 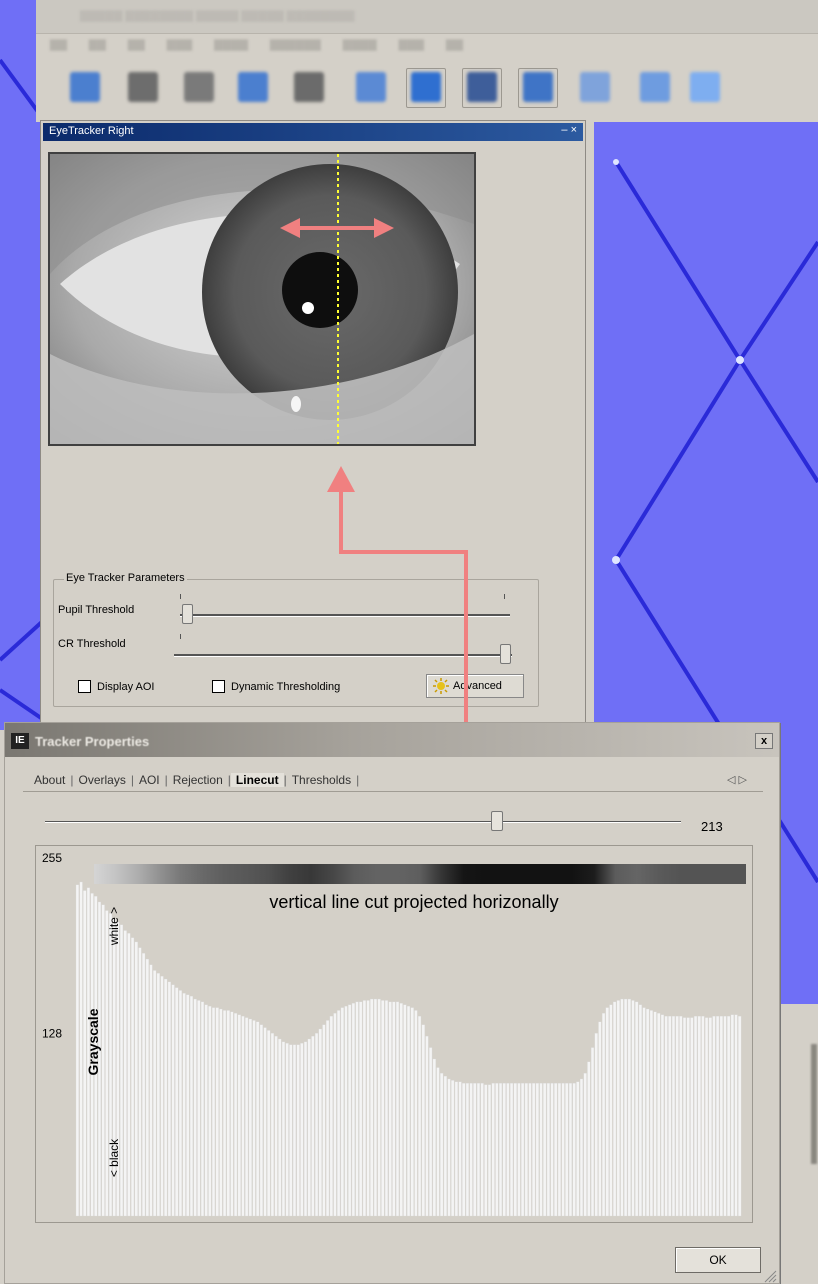 I want to click on cr-threshold-slider, so click(x=506, y=654).